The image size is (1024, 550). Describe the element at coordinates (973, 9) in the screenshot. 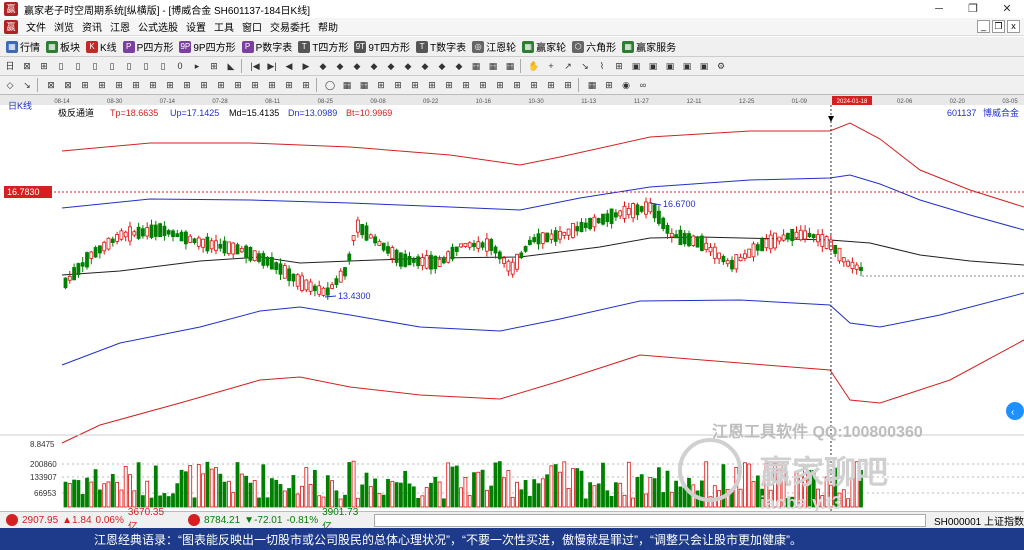

I see `maximize-button: ❐` at that location.